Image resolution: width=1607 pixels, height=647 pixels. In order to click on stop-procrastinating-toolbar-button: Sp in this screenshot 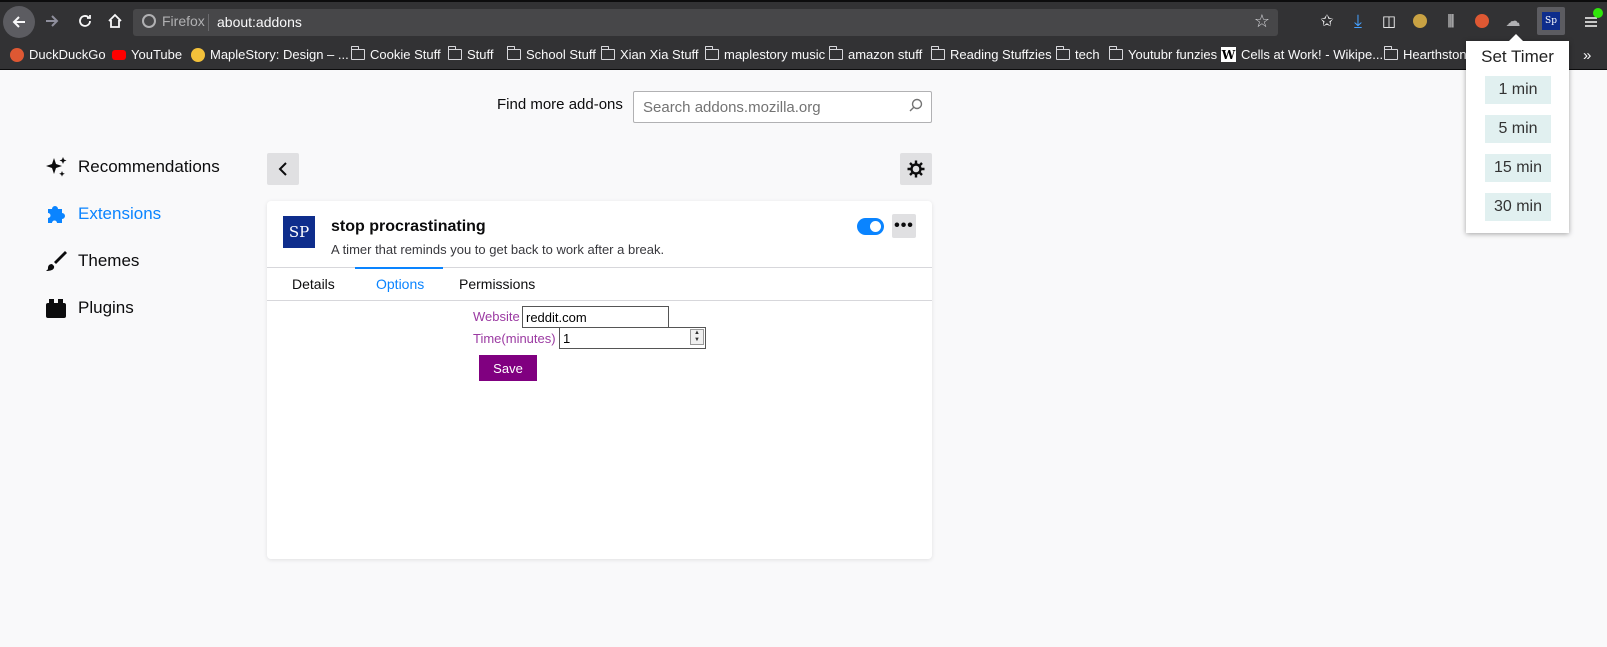, I will do `click(1551, 21)`.